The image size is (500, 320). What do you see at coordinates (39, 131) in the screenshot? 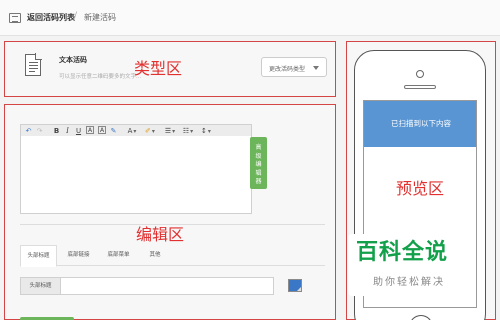
I see `redo-icon: ↷` at bounding box center [39, 131].